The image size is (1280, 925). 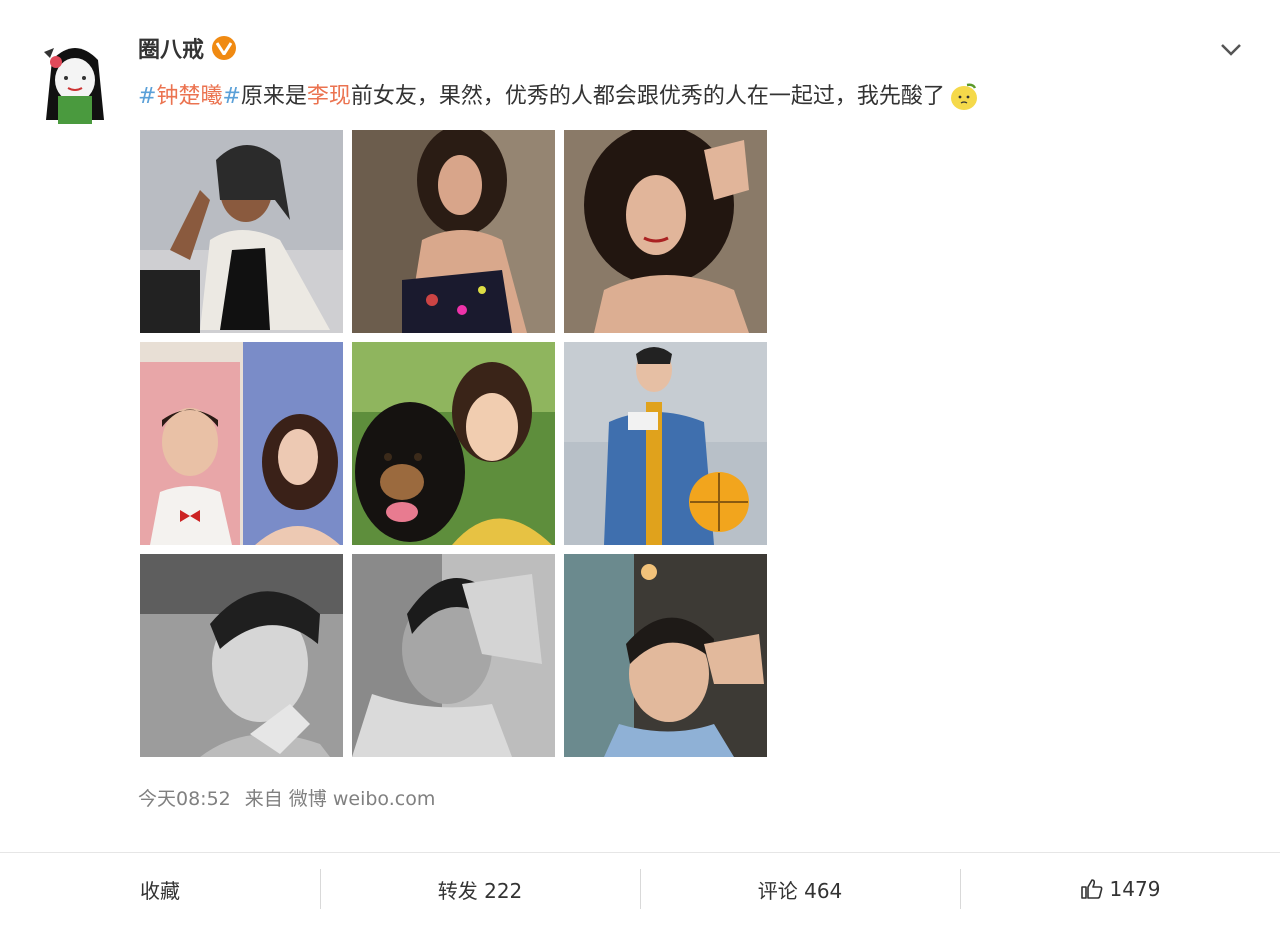 What do you see at coordinates (1135, 889) in the screenshot?
I see `like-count: 1479` at bounding box center [1135, 889].